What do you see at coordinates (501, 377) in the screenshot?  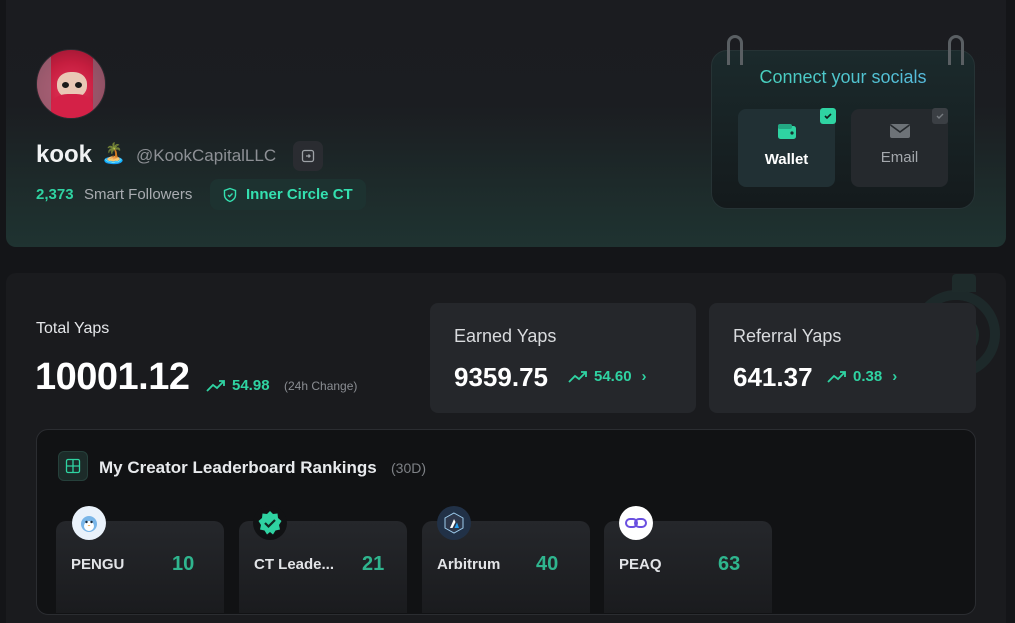 I see `earned-yaps-value: 9359.75` at bounding box center [501, 377].